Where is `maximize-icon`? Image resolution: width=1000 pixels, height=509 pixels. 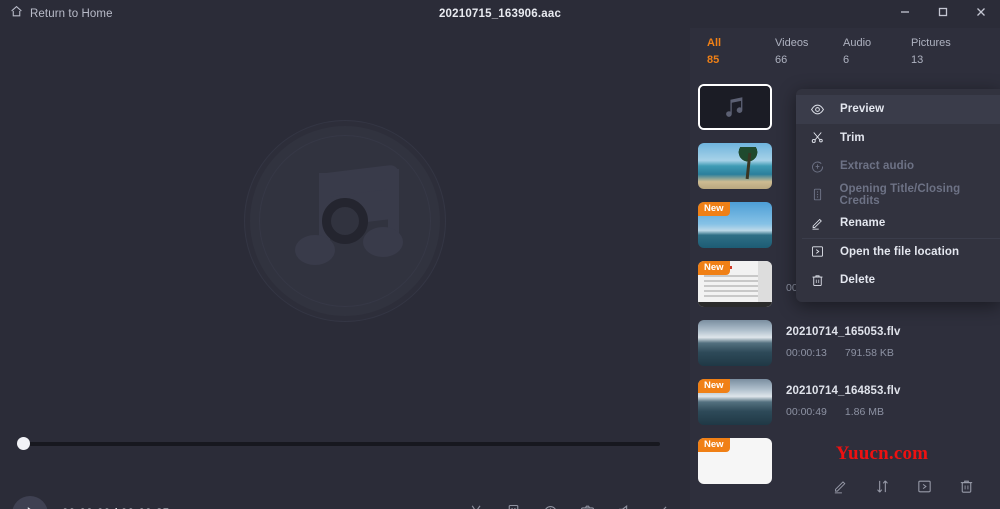 maximize-icon is located at coordinates (943, 14).